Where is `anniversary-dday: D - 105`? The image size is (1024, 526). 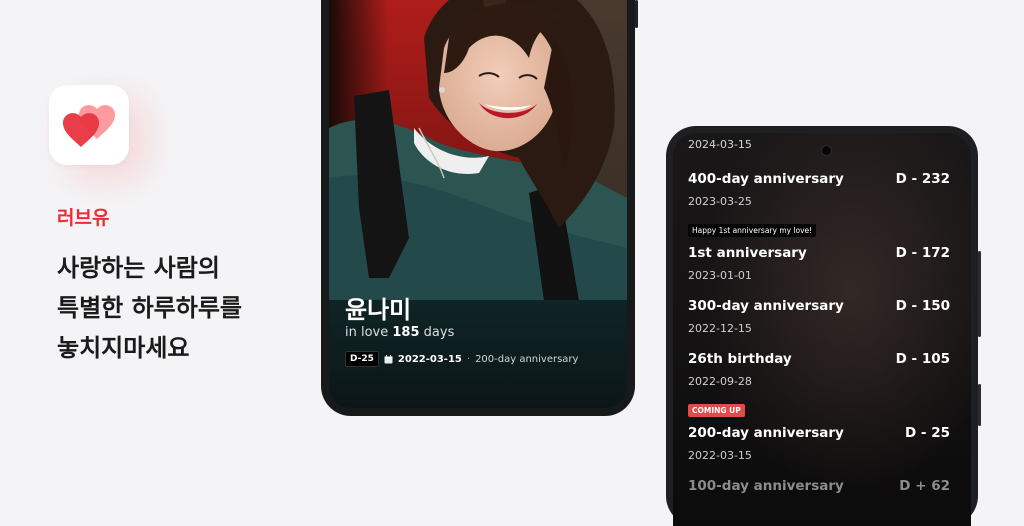 anniversary-dday: D - 105 is located at coordinates (922, 359).